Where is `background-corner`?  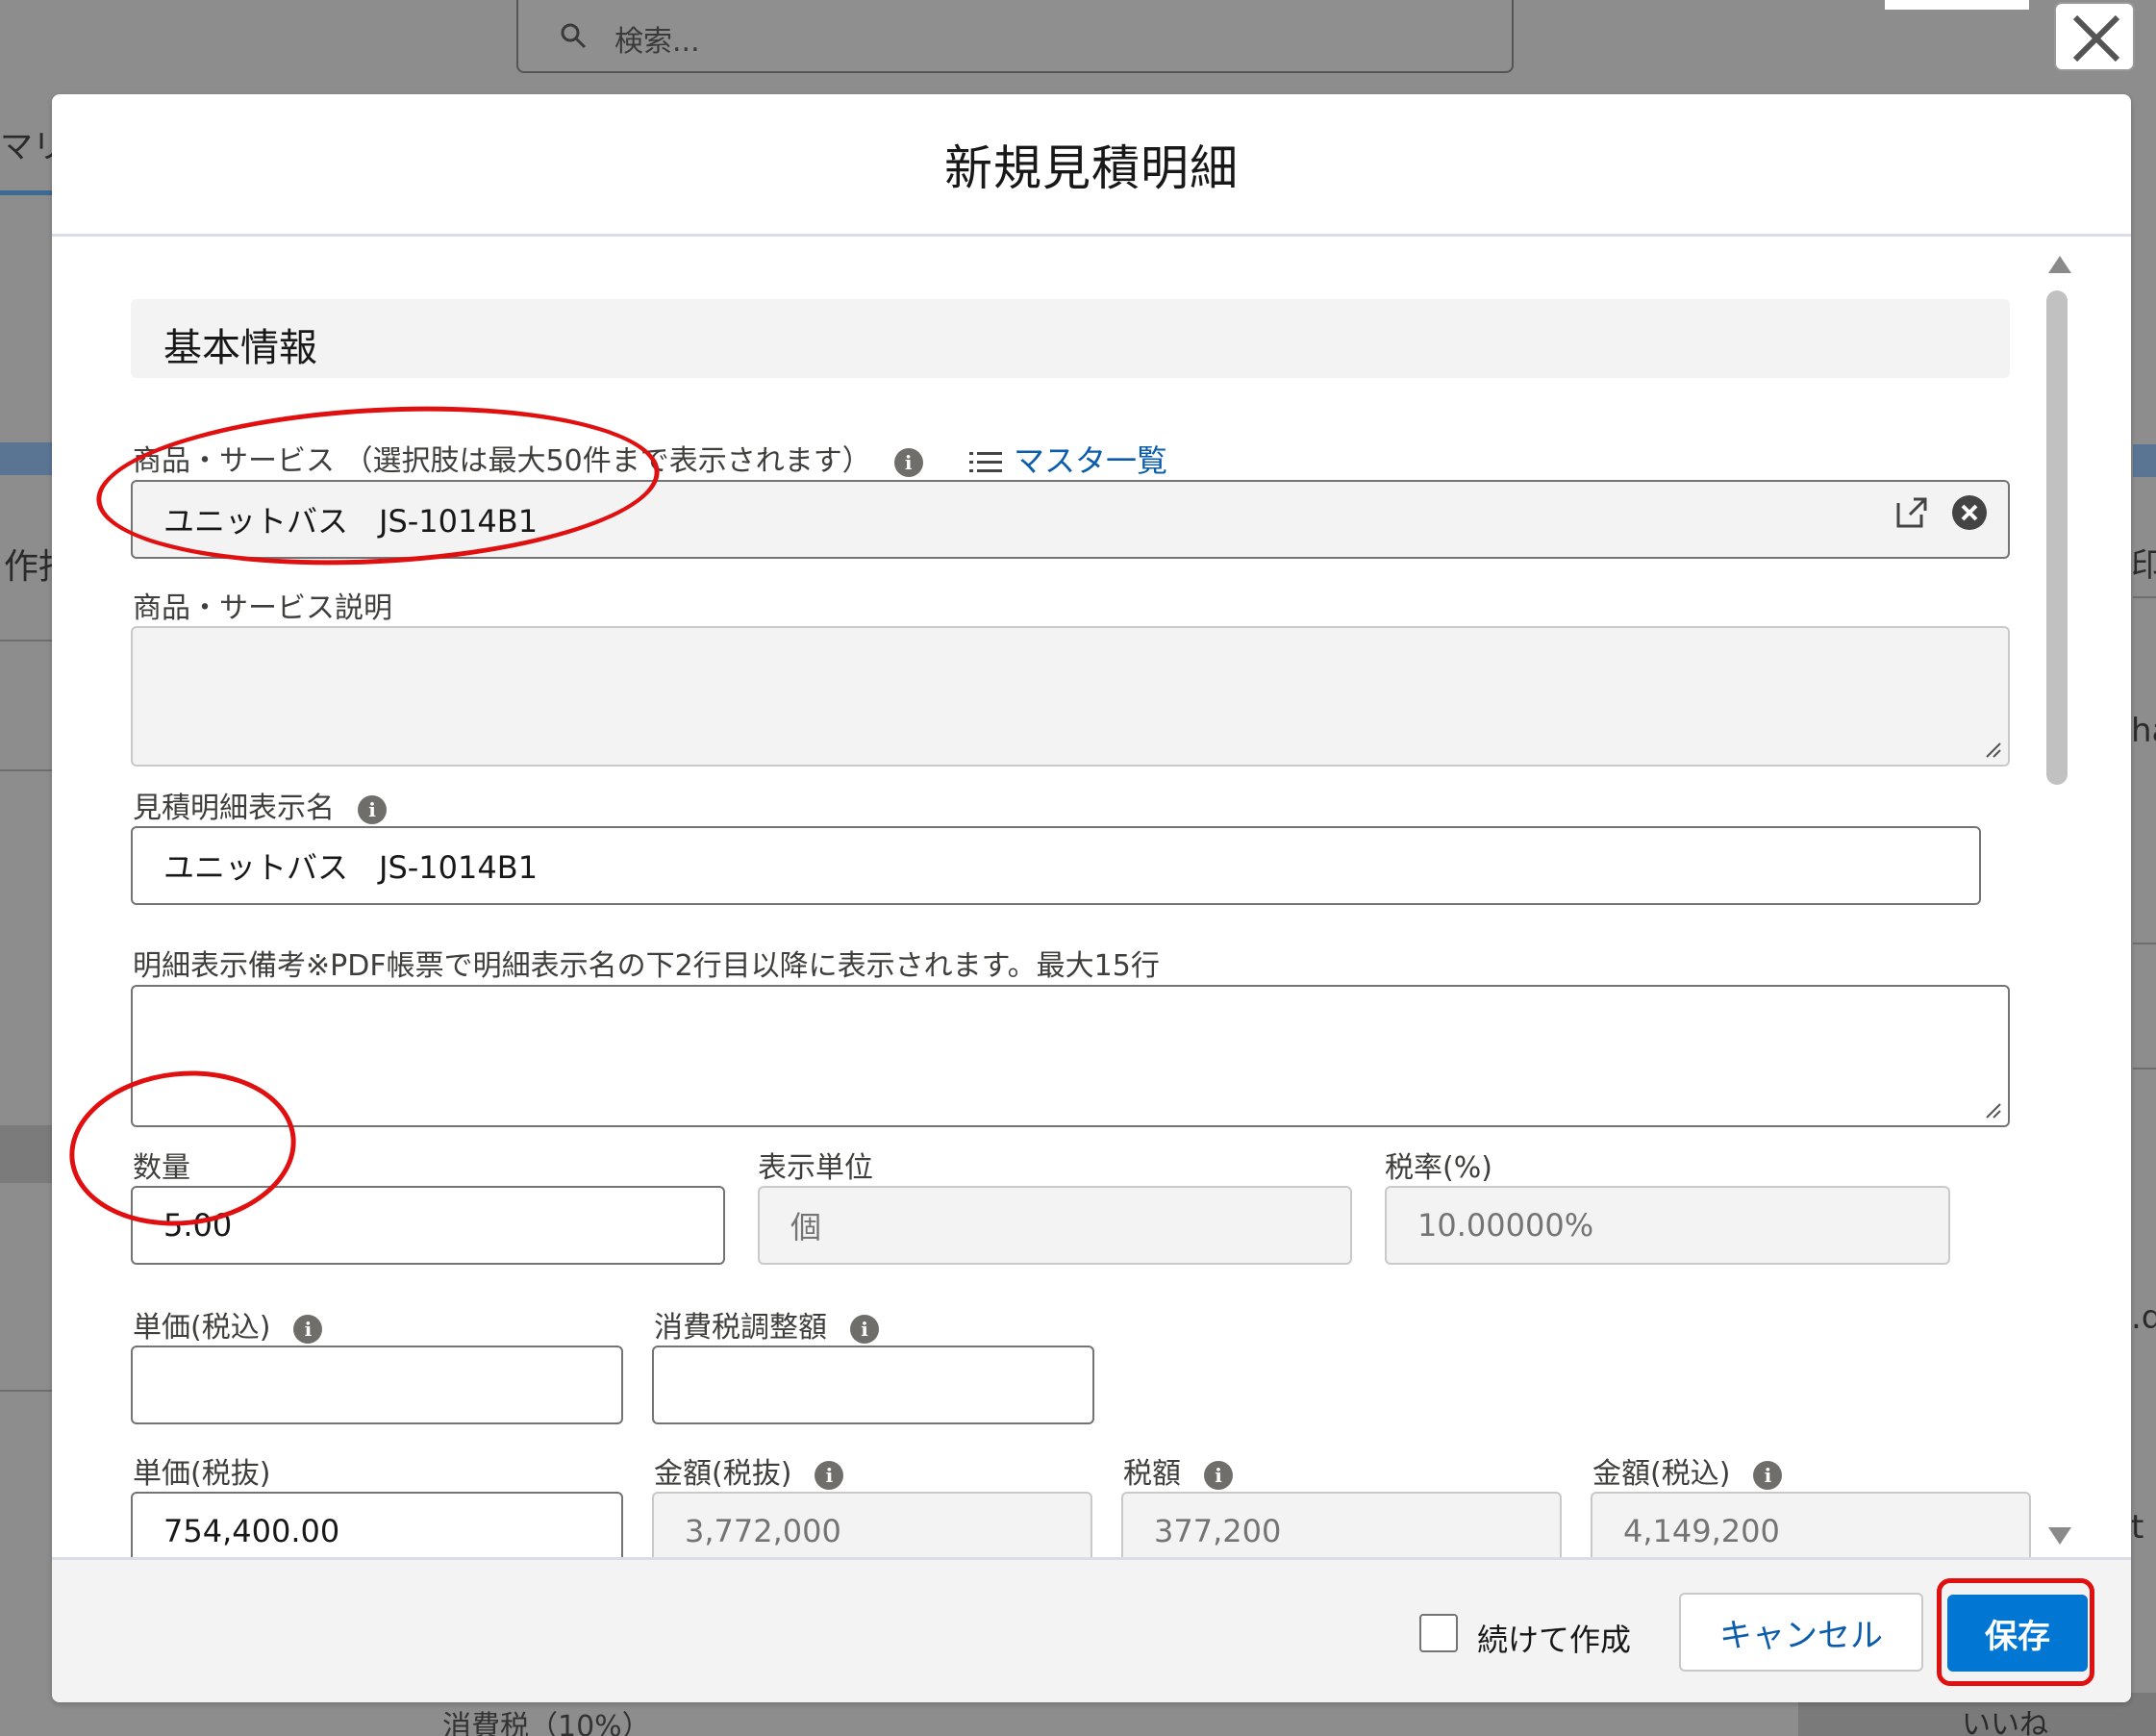
background-corner is located at coordinates (1957, 5).